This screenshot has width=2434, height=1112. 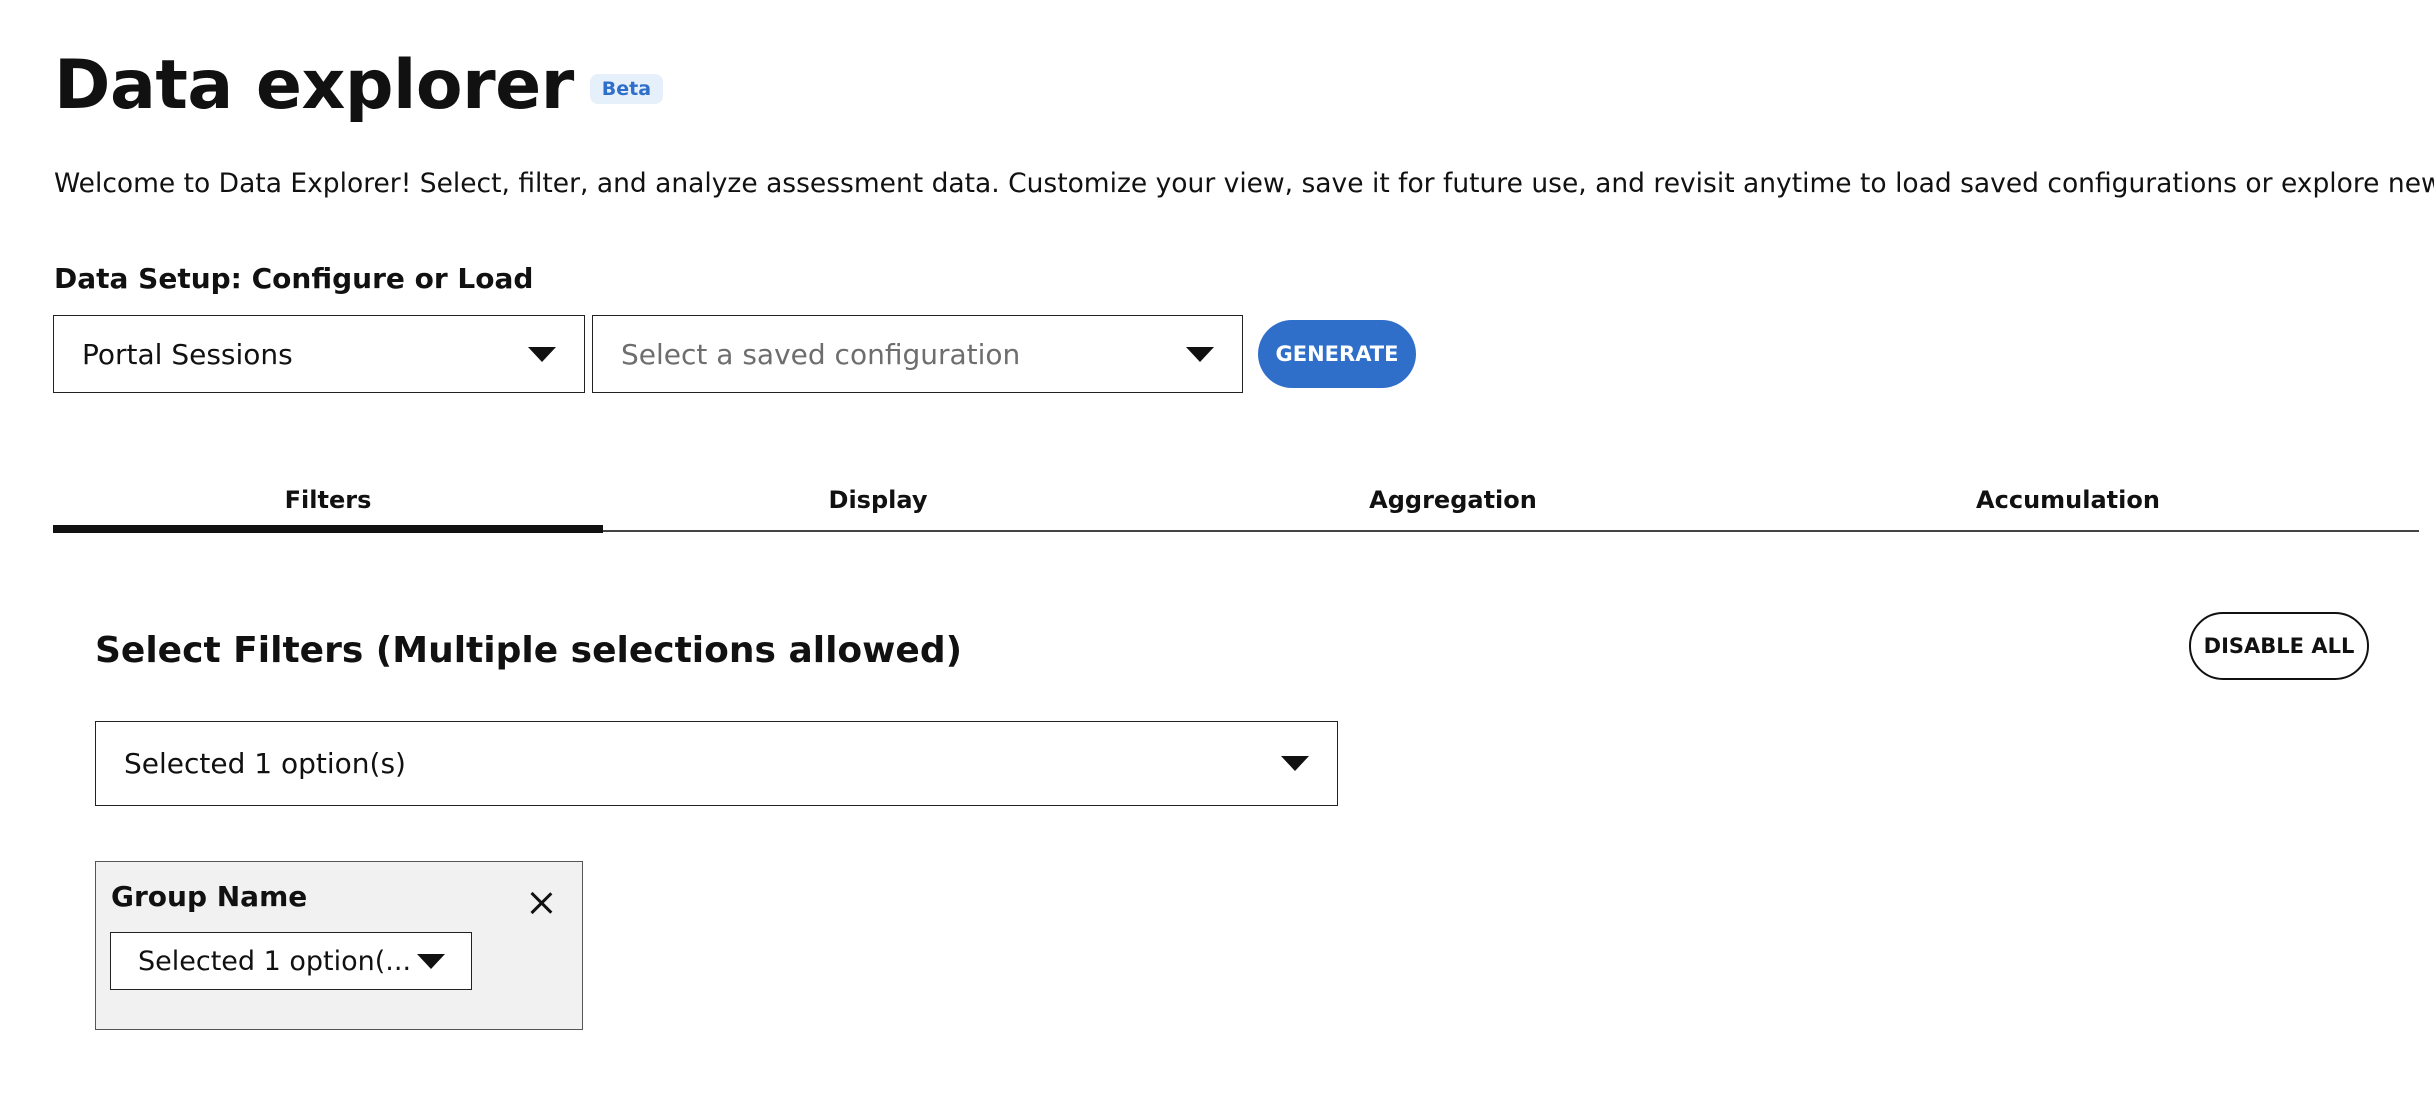 What do you see at coordinates (187, 354) in the screenshot?
I see `dataset-select-value: Portal Sessions` at bounding box center [187, 354].